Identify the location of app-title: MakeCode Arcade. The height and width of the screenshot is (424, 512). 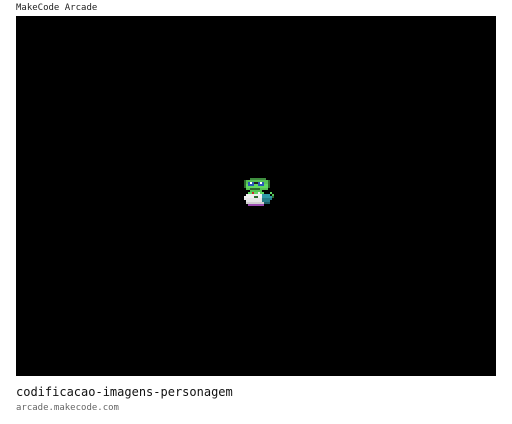
(57, 8).